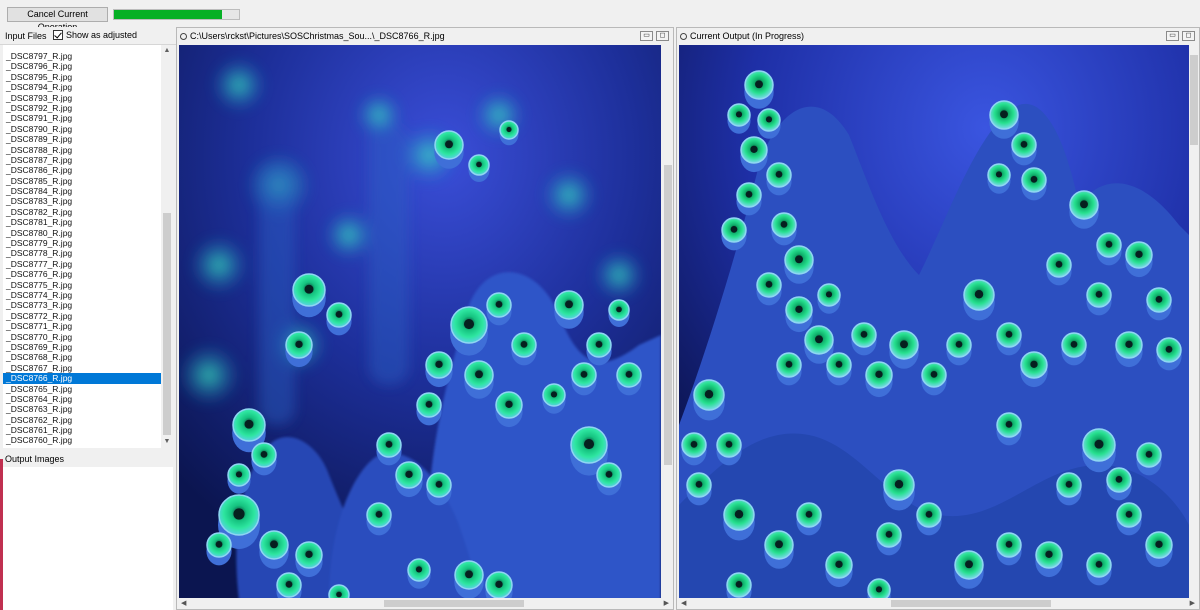  What do you see at coordinates (82, 430) in the screenshot?
I see `file-list-item: _DSC8761_R.jpg` at bounding box center [82, 430].